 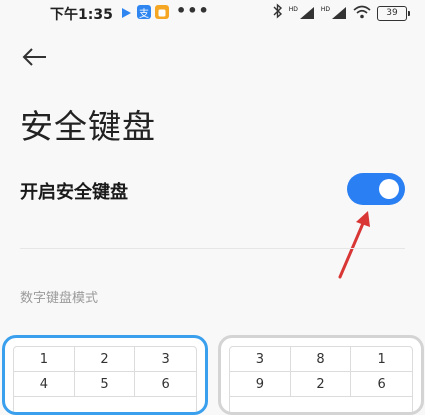 I want to click on signal-1-icon: HD, so click(x=302, y=13).